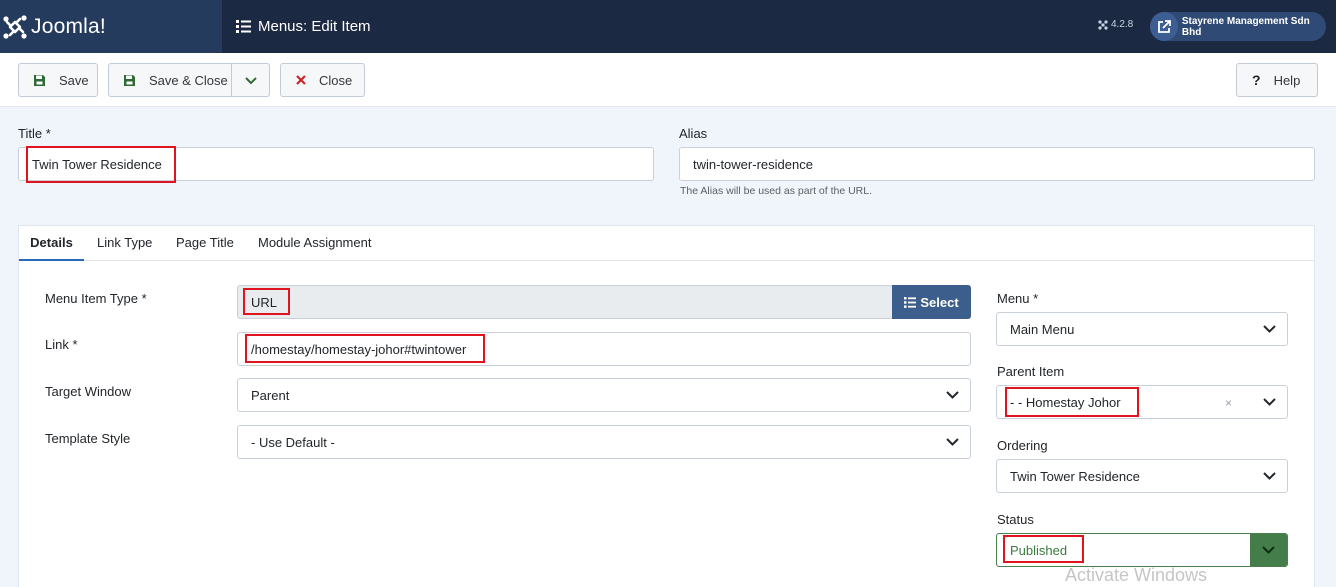 The image size is (1336, 587). Describe the element at coordinates (1015, 519) in the screenshot. I see `status-label: Status` at that location.